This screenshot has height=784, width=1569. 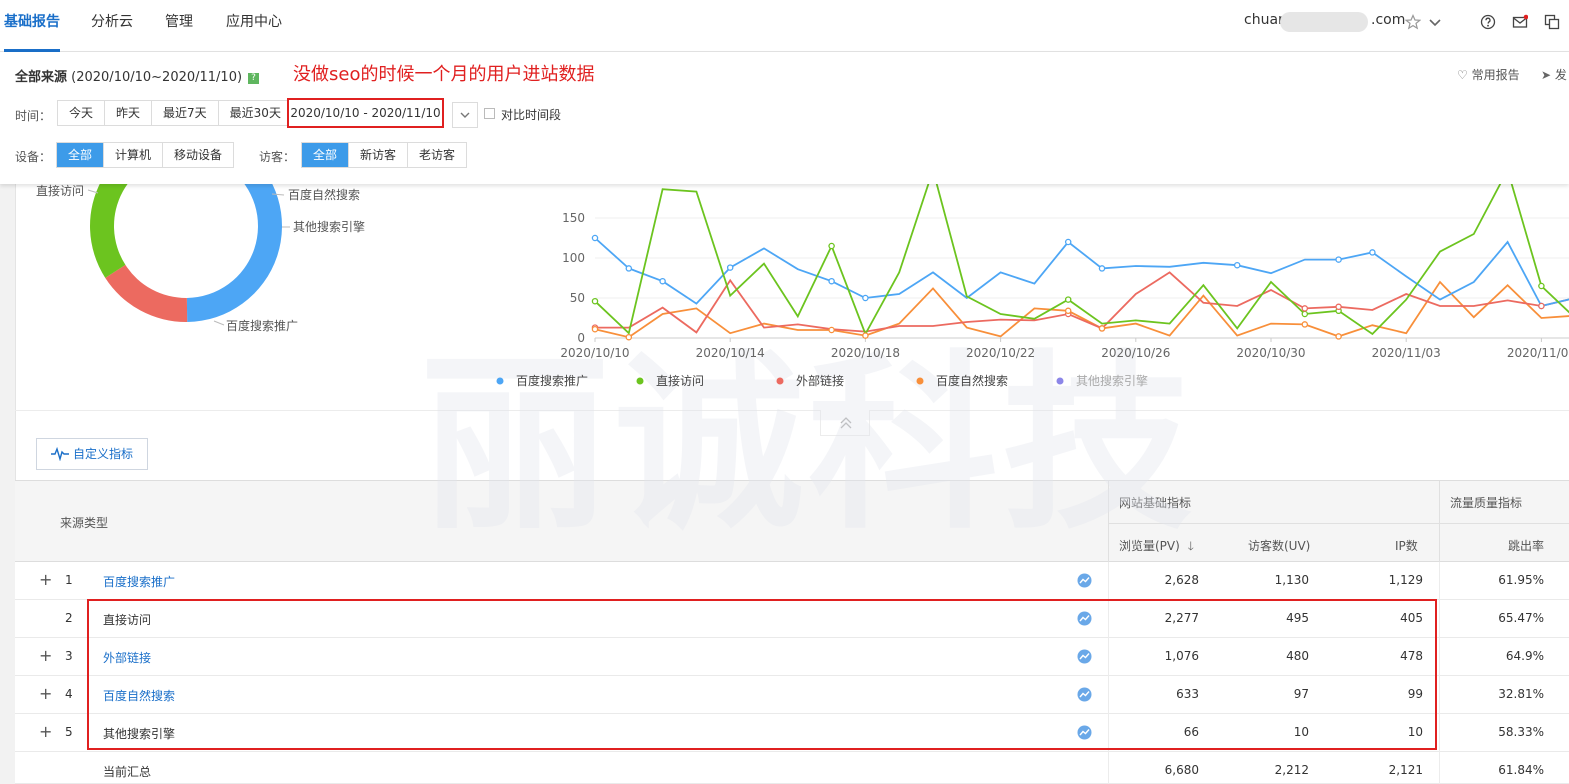 I want to click on row-pv: 1,076, so click(x=1181, y=656).